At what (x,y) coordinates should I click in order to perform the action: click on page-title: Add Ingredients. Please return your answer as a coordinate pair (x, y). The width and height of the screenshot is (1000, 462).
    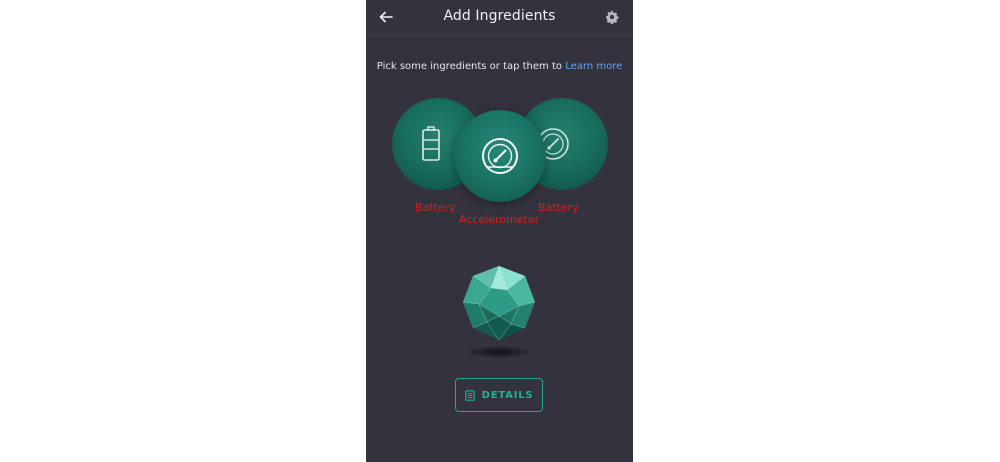
    Looking at the image, I should click on (499, 16).